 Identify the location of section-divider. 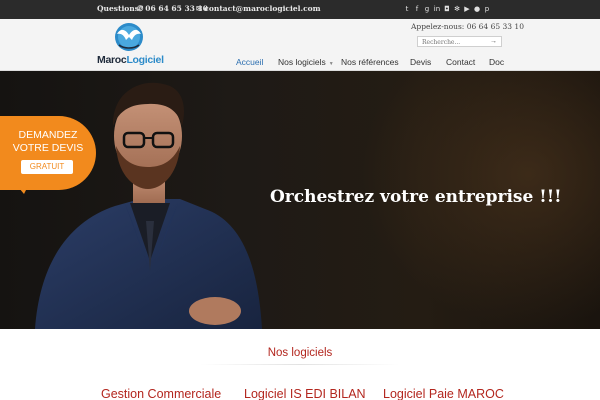
(300, 364).